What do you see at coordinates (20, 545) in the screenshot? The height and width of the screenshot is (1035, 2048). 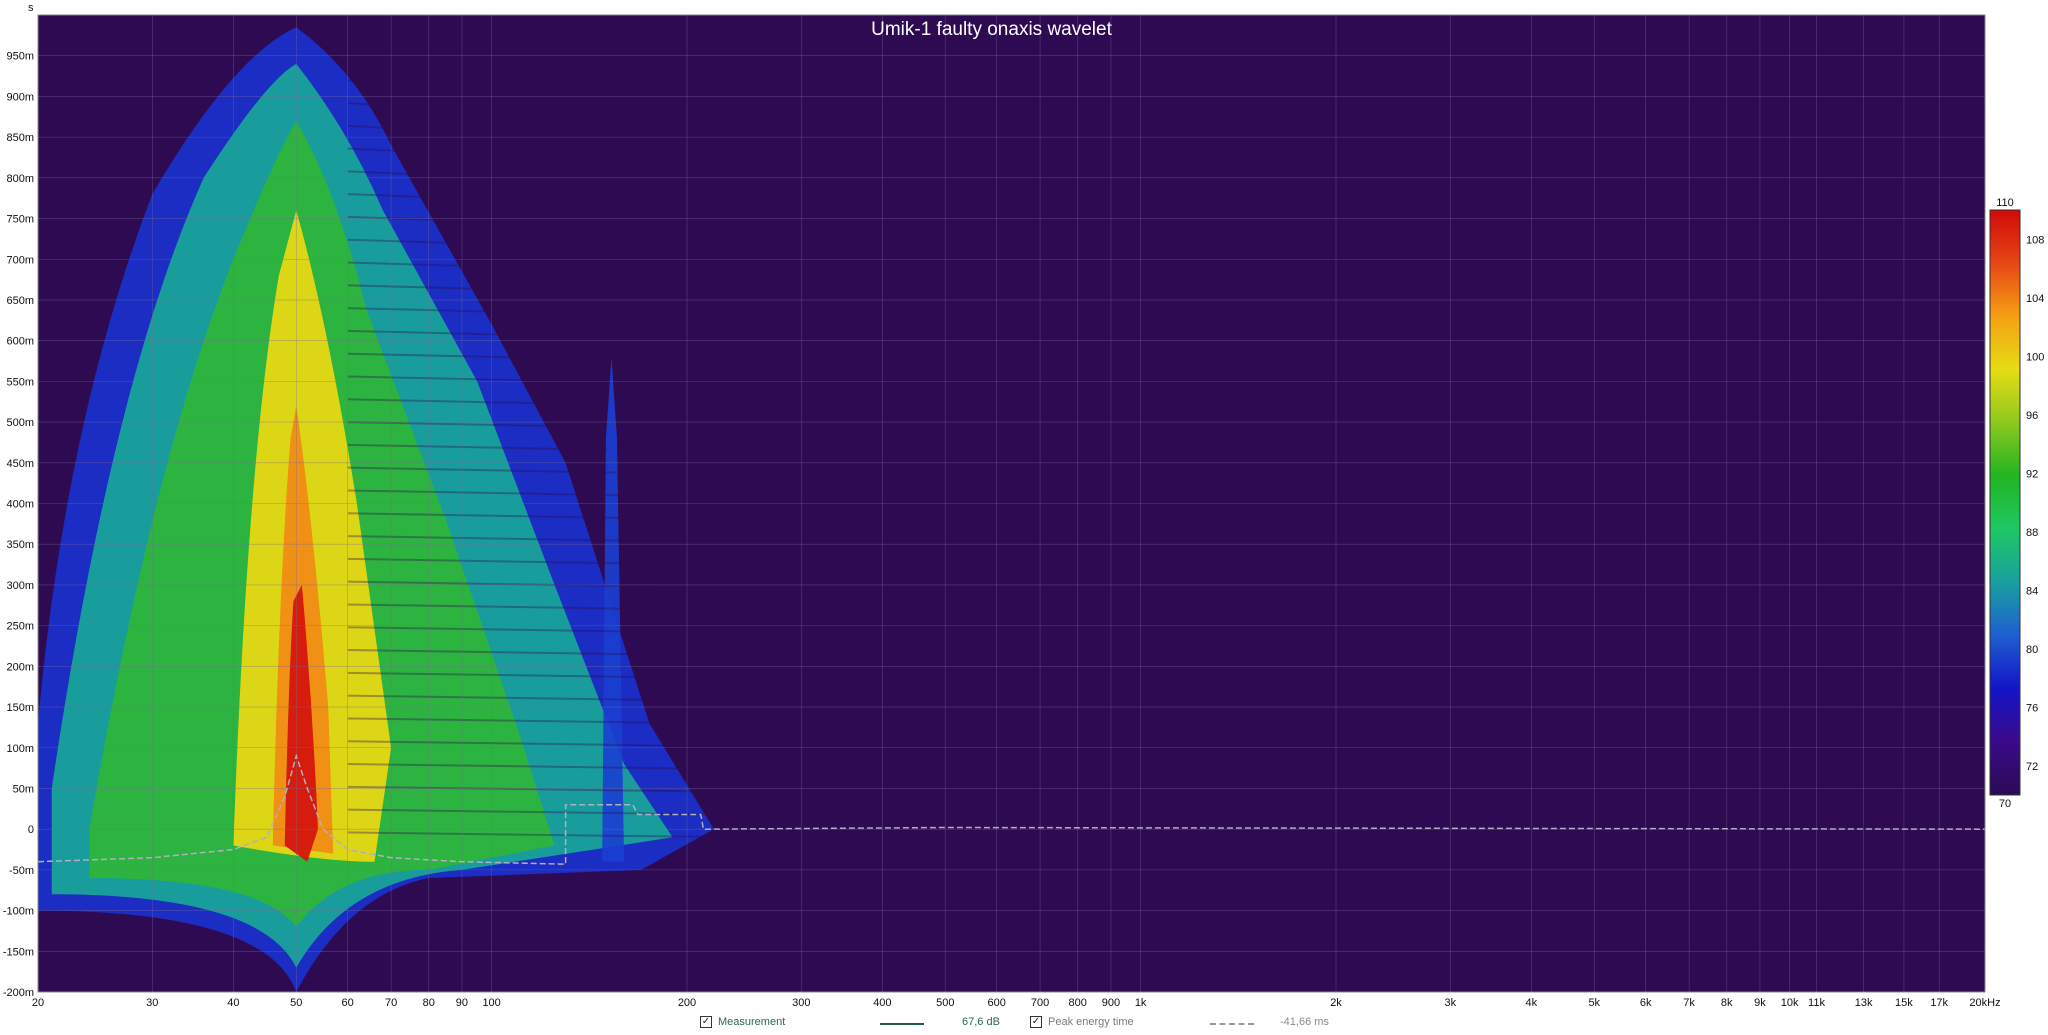 I see `y-tick-label: 350m` at bounding box center [20, 545].